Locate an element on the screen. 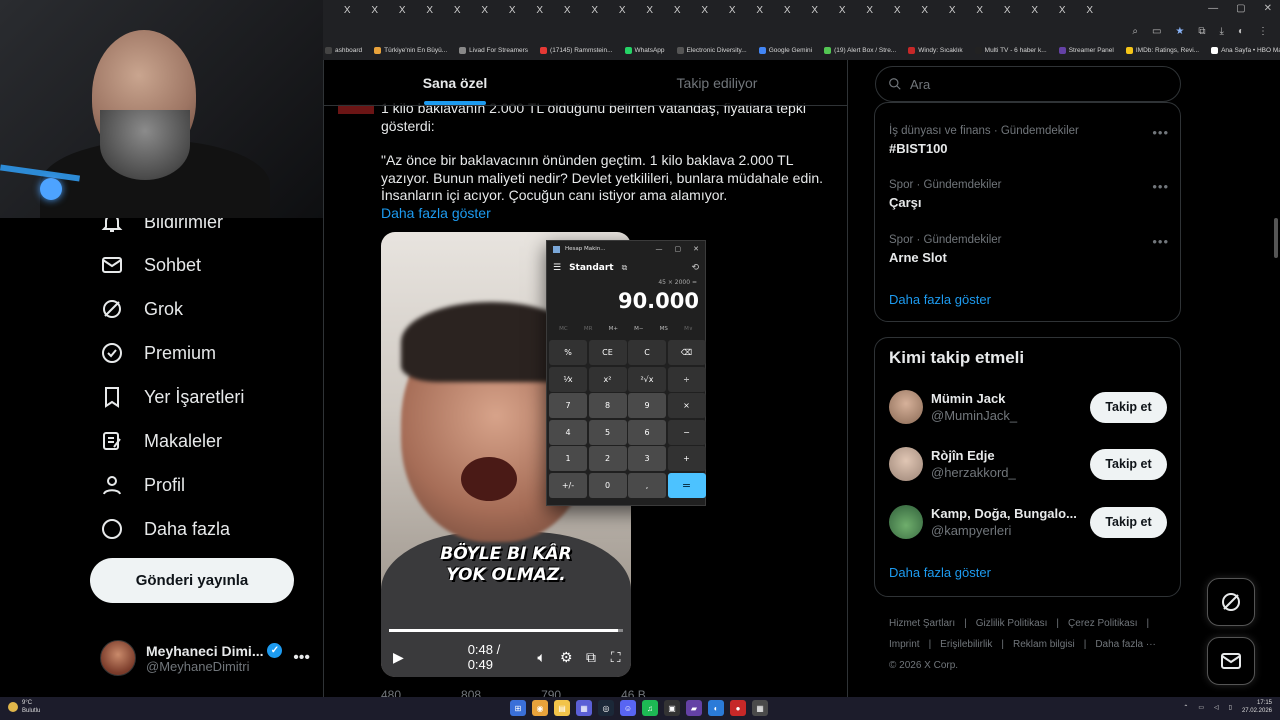 This screenshot has width=1280, height=720. bookmark-item: Windy: Sıcaklık is located at coordinates (935, 50).